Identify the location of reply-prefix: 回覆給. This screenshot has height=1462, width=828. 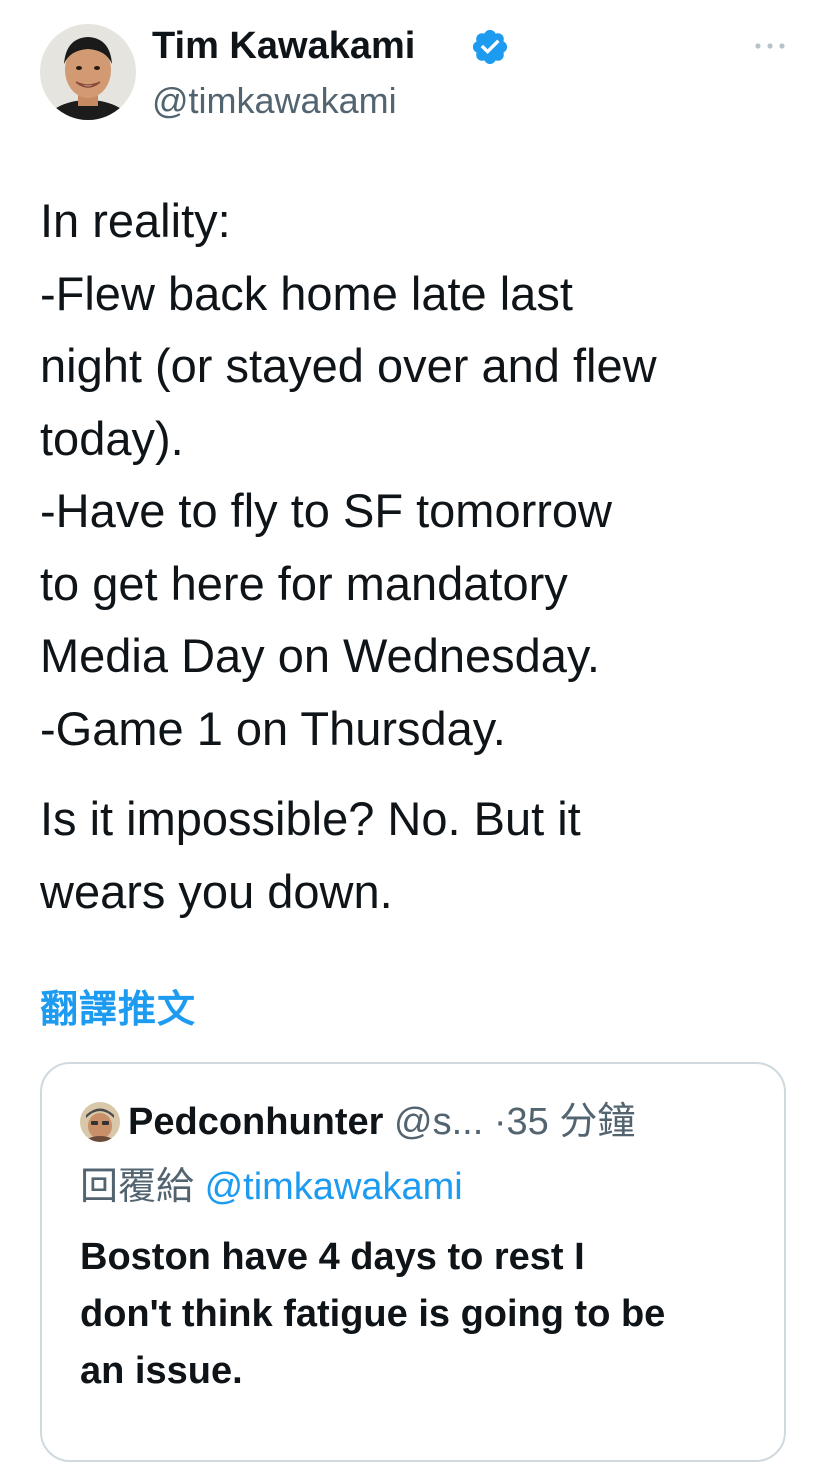
(137, 1187).